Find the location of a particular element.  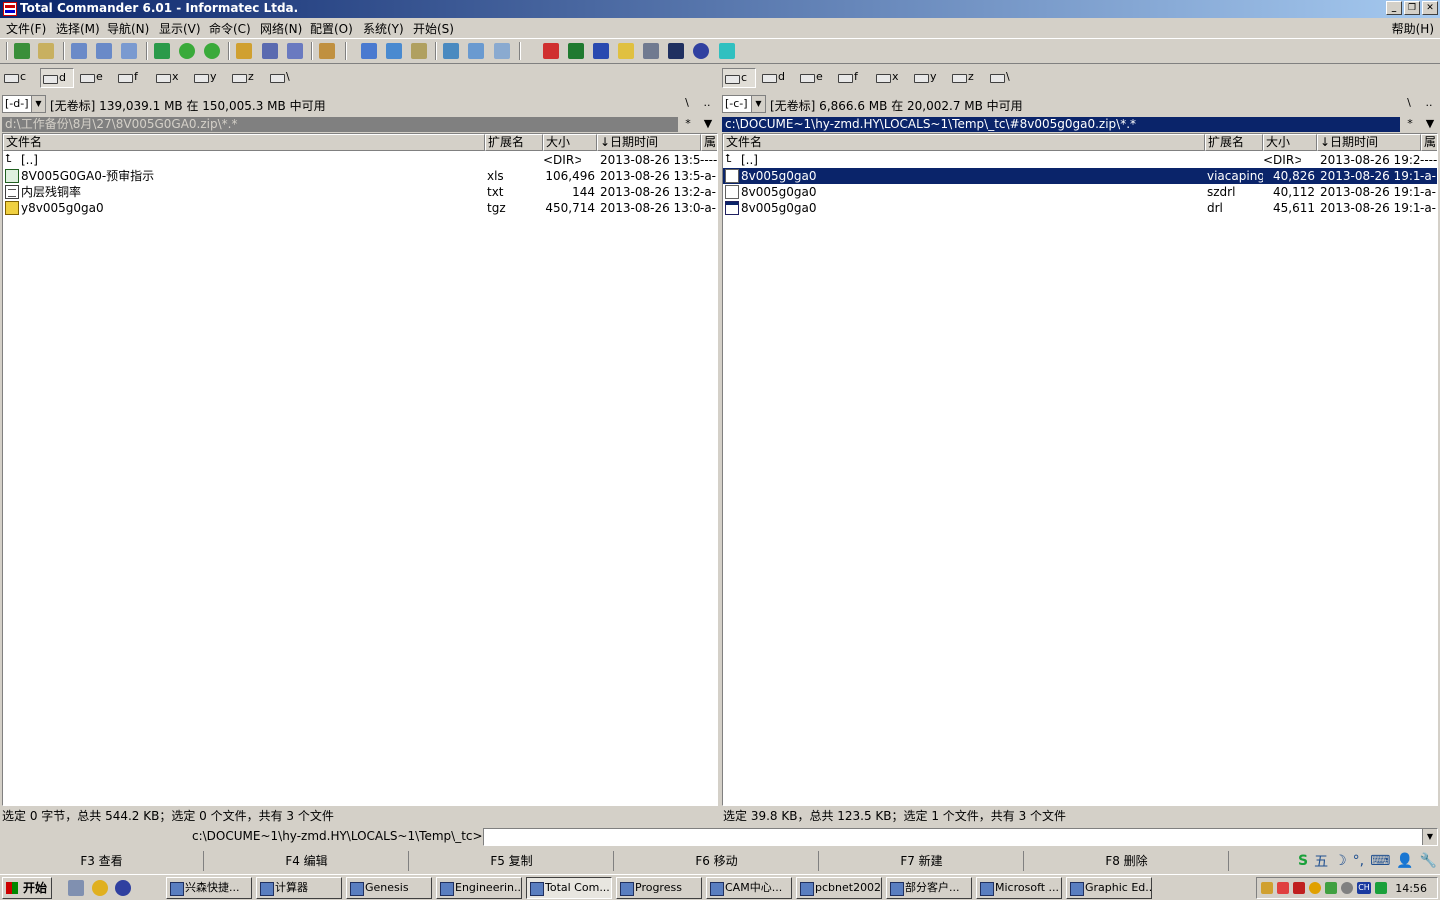

unpack-icon is located at coordinates (270, 51).